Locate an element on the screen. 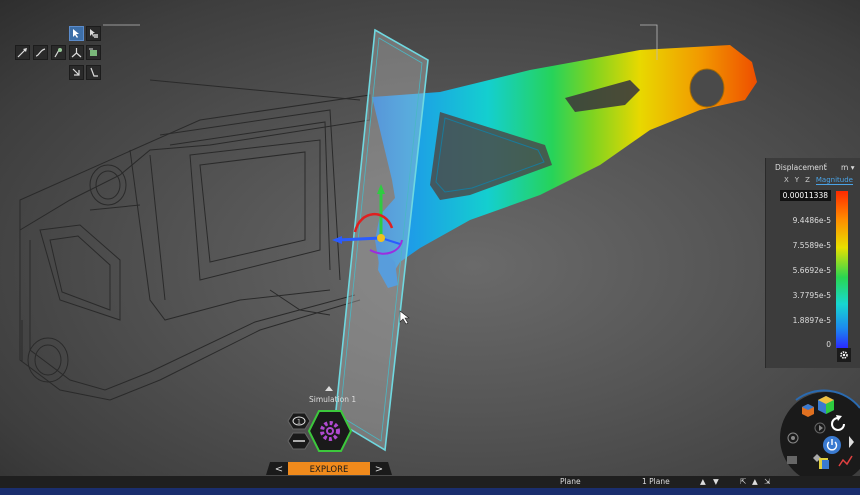 This screenshot has width=860, height=495. display-settings-icon is located at coordinates (792, 460).